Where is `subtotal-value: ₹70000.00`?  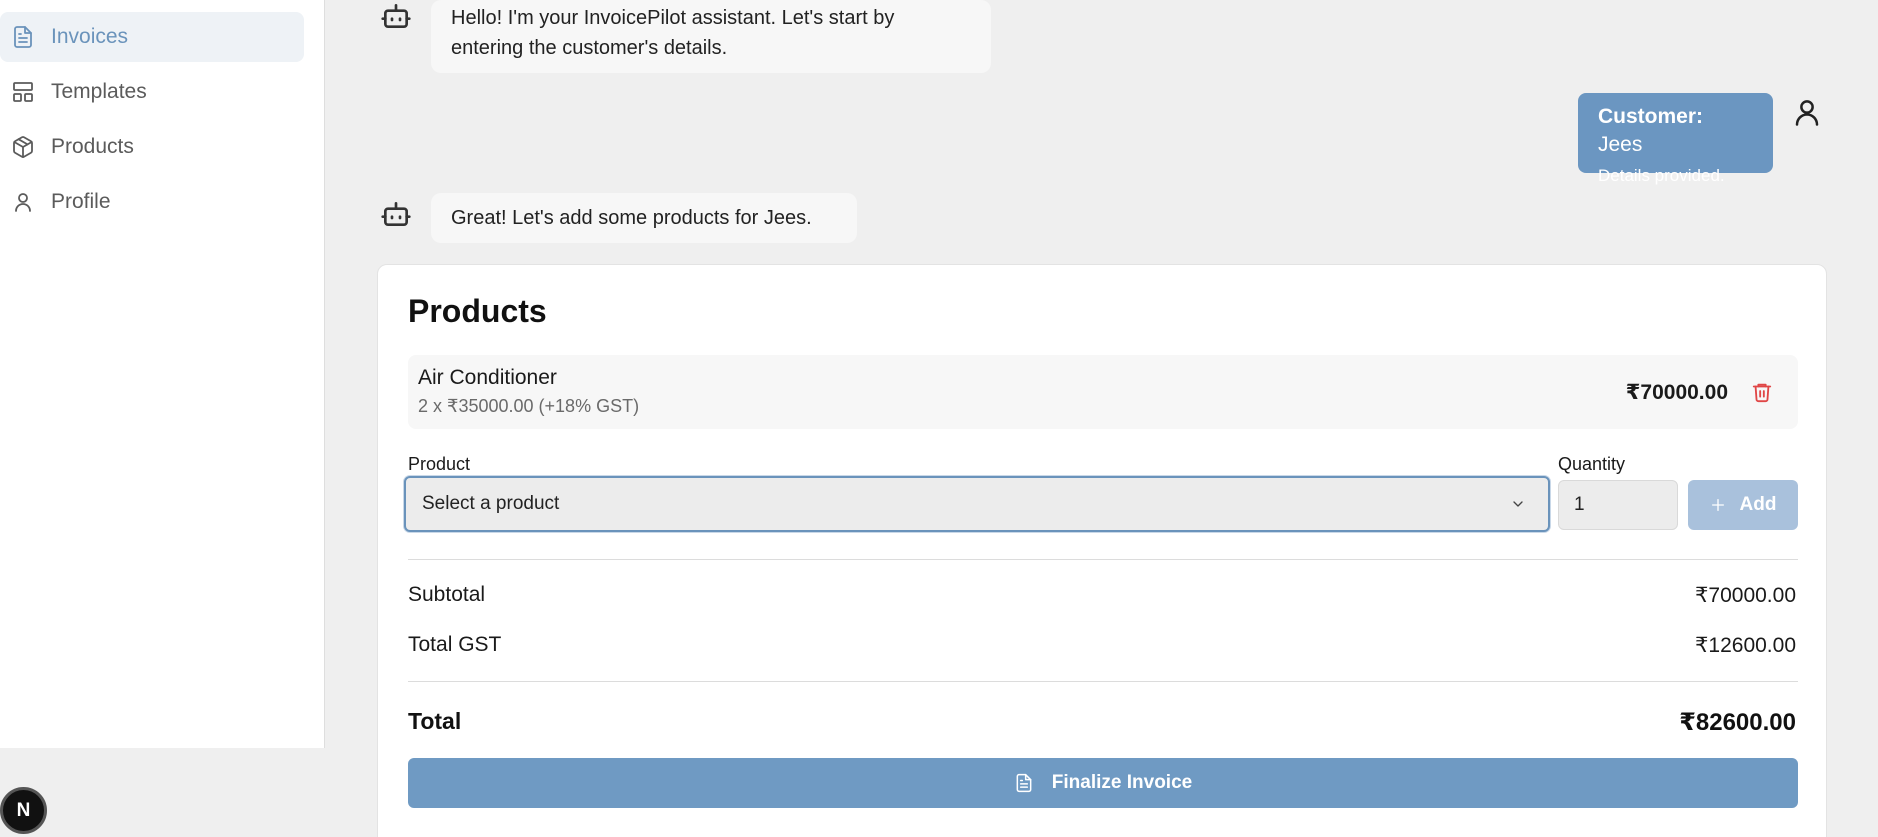
subtotal-value: ₹70000.00 is located at coordinates (1745, 595).